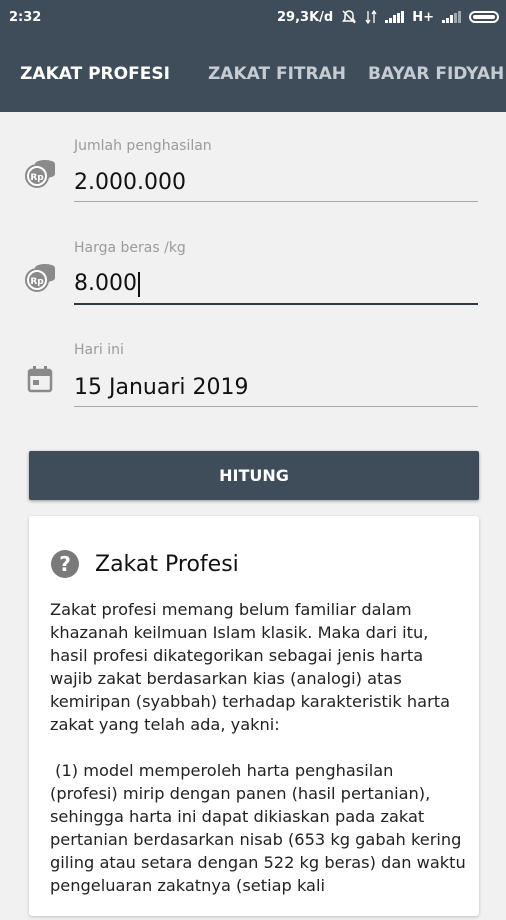  Describe the element at coordinates (143, 146) in the screenshot. I see `income-label: Jumlah penghasilan` at that location.